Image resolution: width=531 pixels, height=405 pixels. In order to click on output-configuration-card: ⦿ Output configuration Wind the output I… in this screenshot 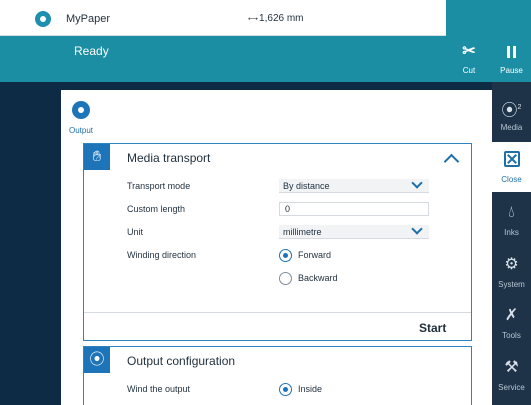, I will do `click(277, 375)`.